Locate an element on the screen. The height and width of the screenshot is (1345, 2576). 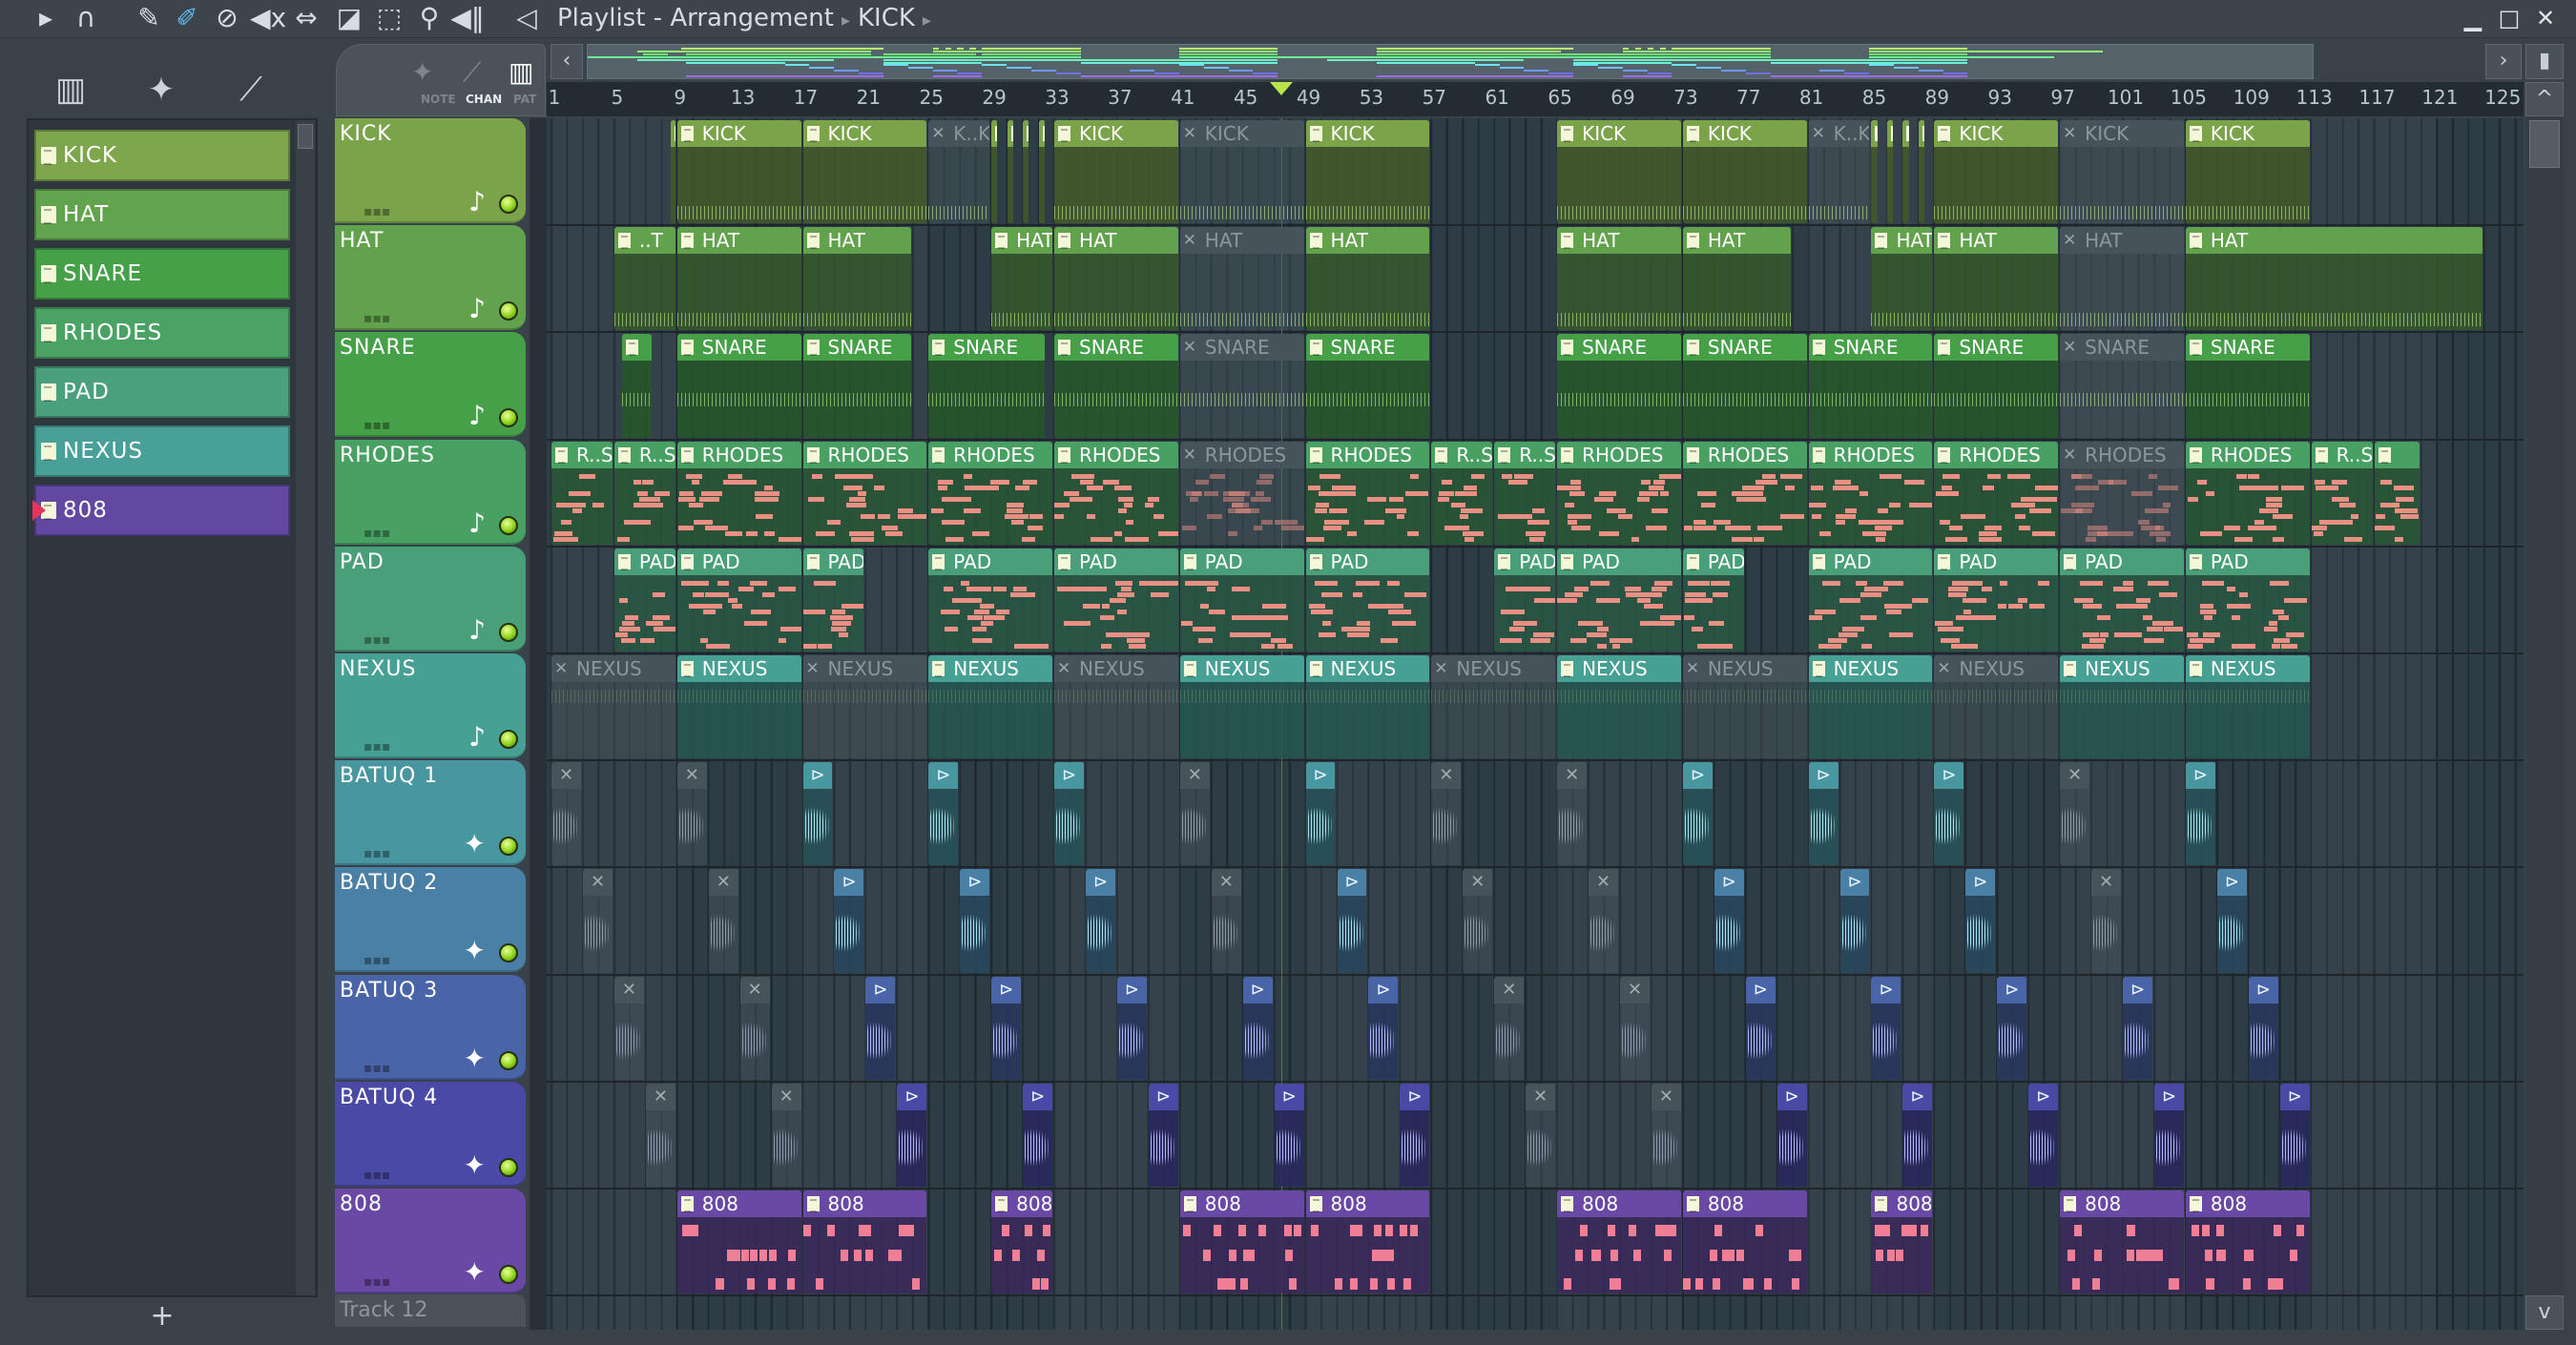
delete-icon: ⊘ is located at coordinates (227, 18).